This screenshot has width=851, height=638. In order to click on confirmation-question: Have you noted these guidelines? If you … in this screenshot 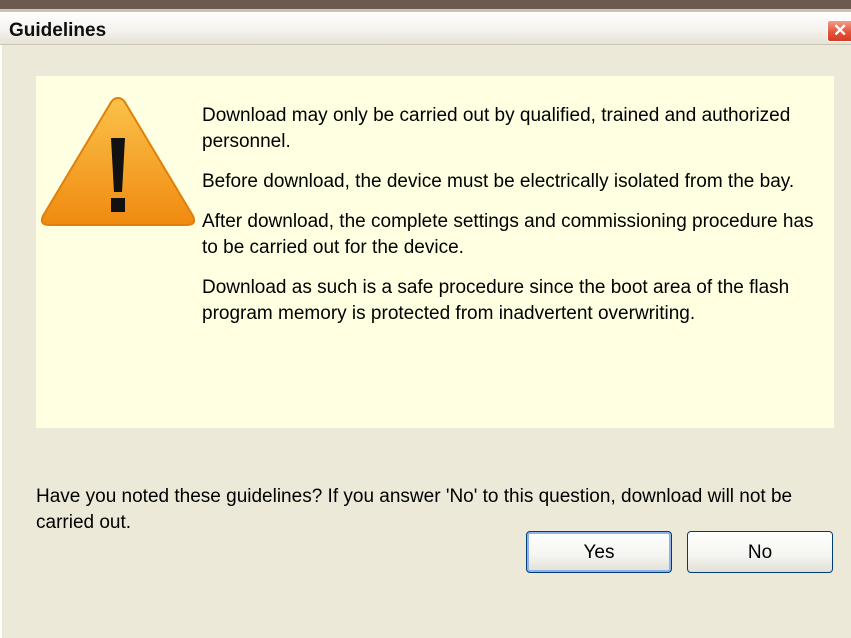, I will do `click(414, 509)`.